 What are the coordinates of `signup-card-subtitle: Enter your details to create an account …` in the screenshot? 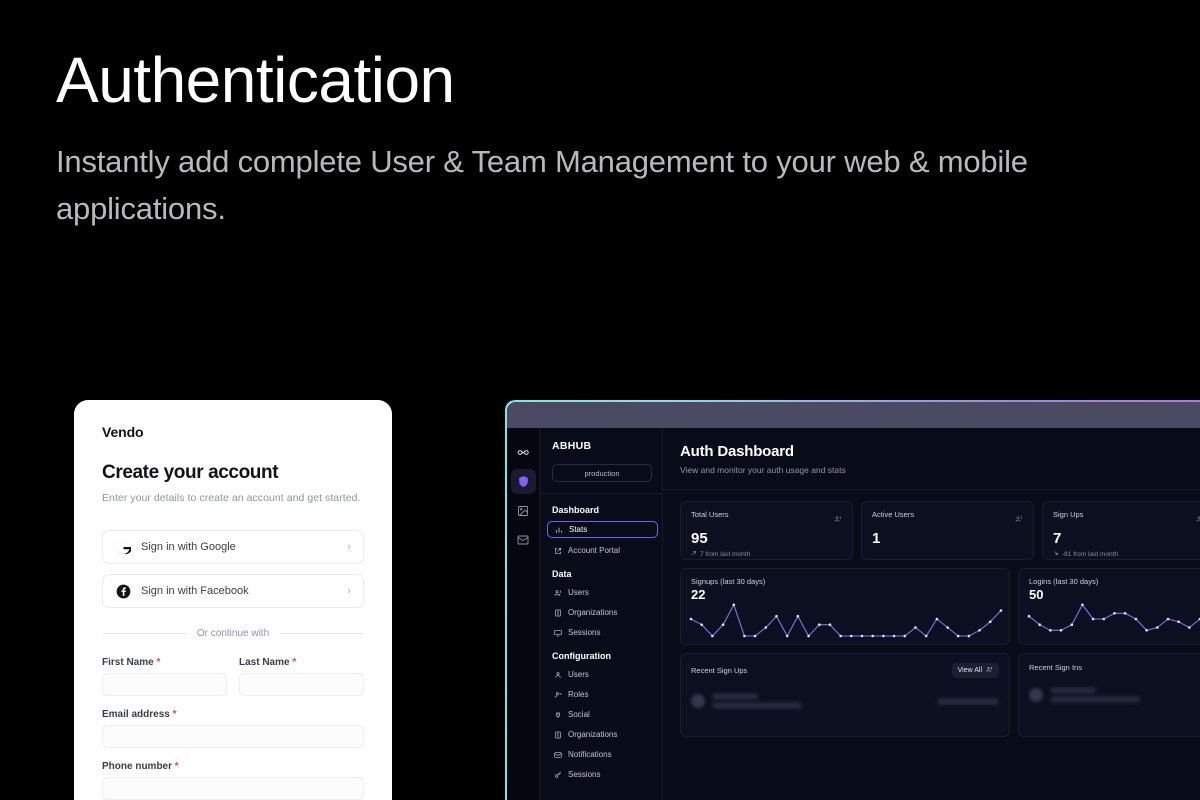 It's located at (231, 498).